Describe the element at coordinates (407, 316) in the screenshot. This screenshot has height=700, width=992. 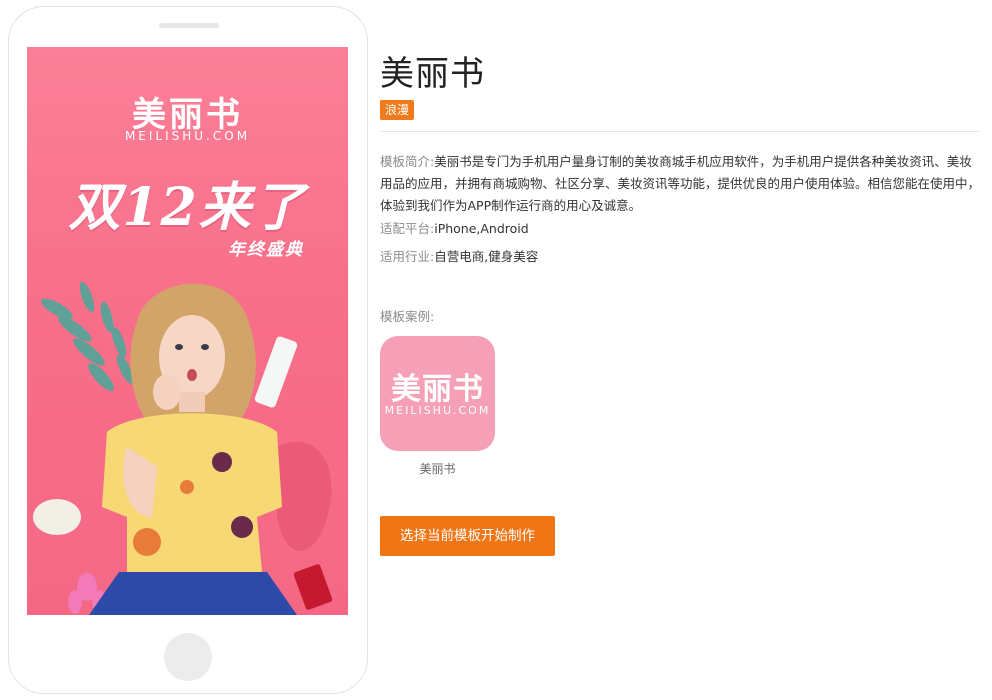
I see `case-section-label: 模板案例:` at that location.